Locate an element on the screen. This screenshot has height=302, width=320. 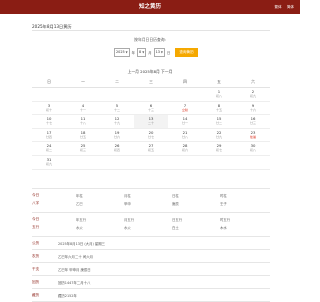
calendar-day: 12 十九 is located at coordinates (117, 121).